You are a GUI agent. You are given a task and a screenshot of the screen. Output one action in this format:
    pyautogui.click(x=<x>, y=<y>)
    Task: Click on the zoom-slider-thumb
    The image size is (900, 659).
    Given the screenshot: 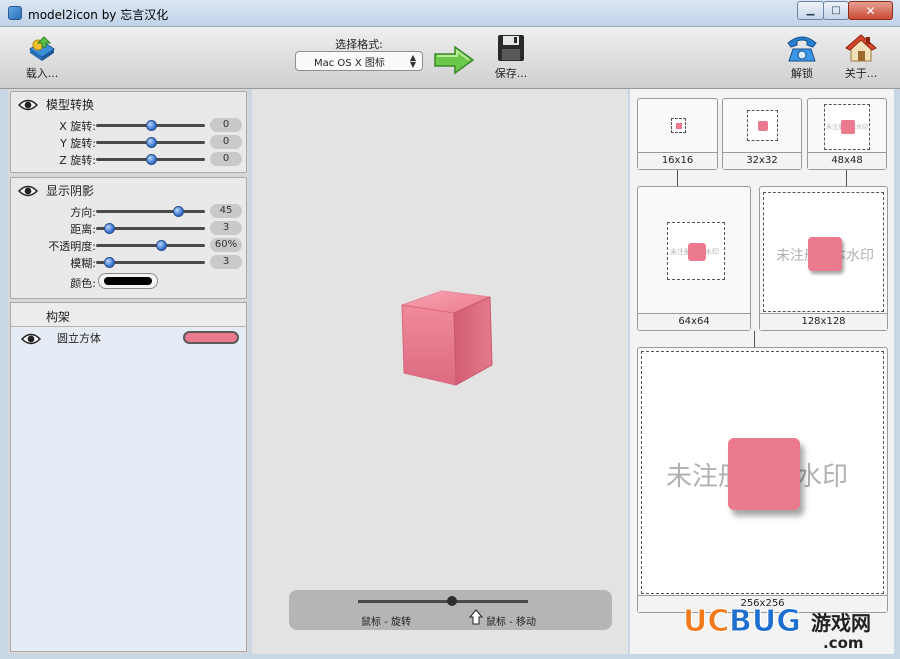 What is the action you would take?
    pyautogui.click(x=452, y=601)
    